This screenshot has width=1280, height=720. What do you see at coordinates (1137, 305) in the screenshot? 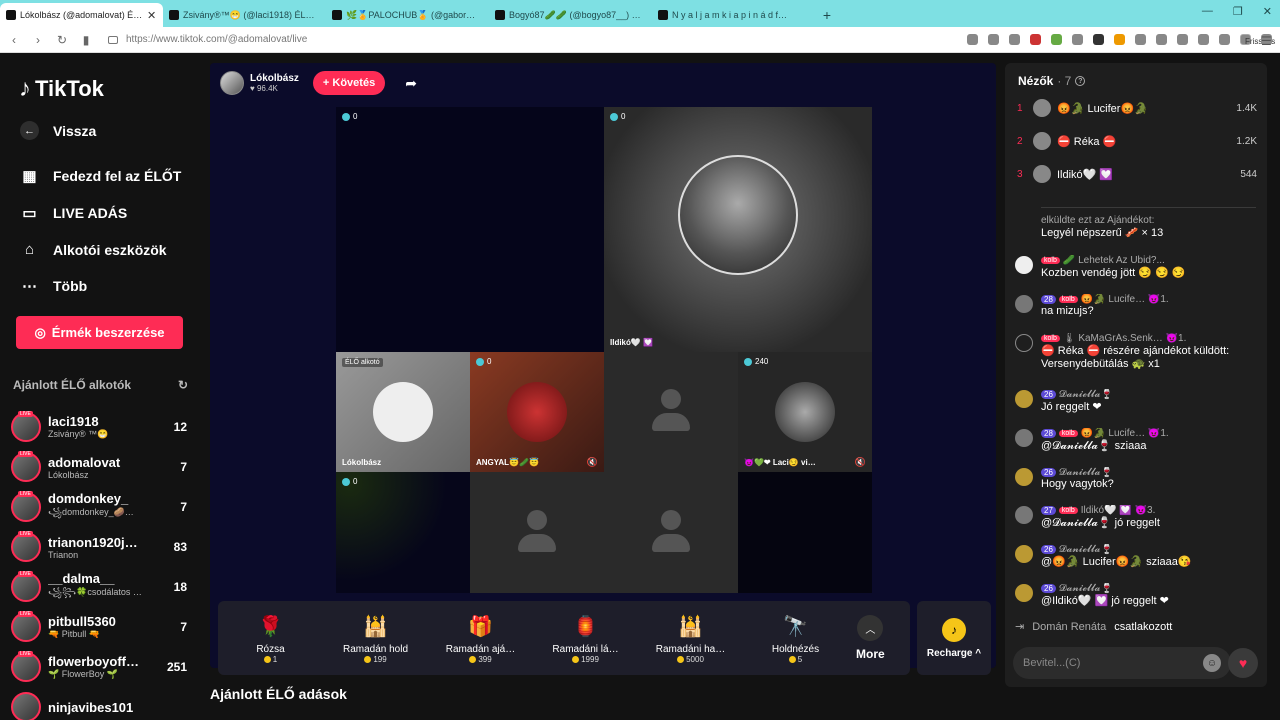
I see `chat-message: 28 kolb 😡🐊 Lucife… 😈1. na mizujs?` at bounding box center [1137, 305].